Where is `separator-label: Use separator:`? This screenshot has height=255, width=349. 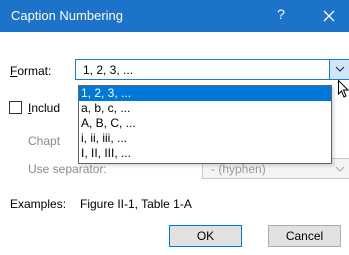 separator-label: Use separator: is located at coordinates (67, 169).